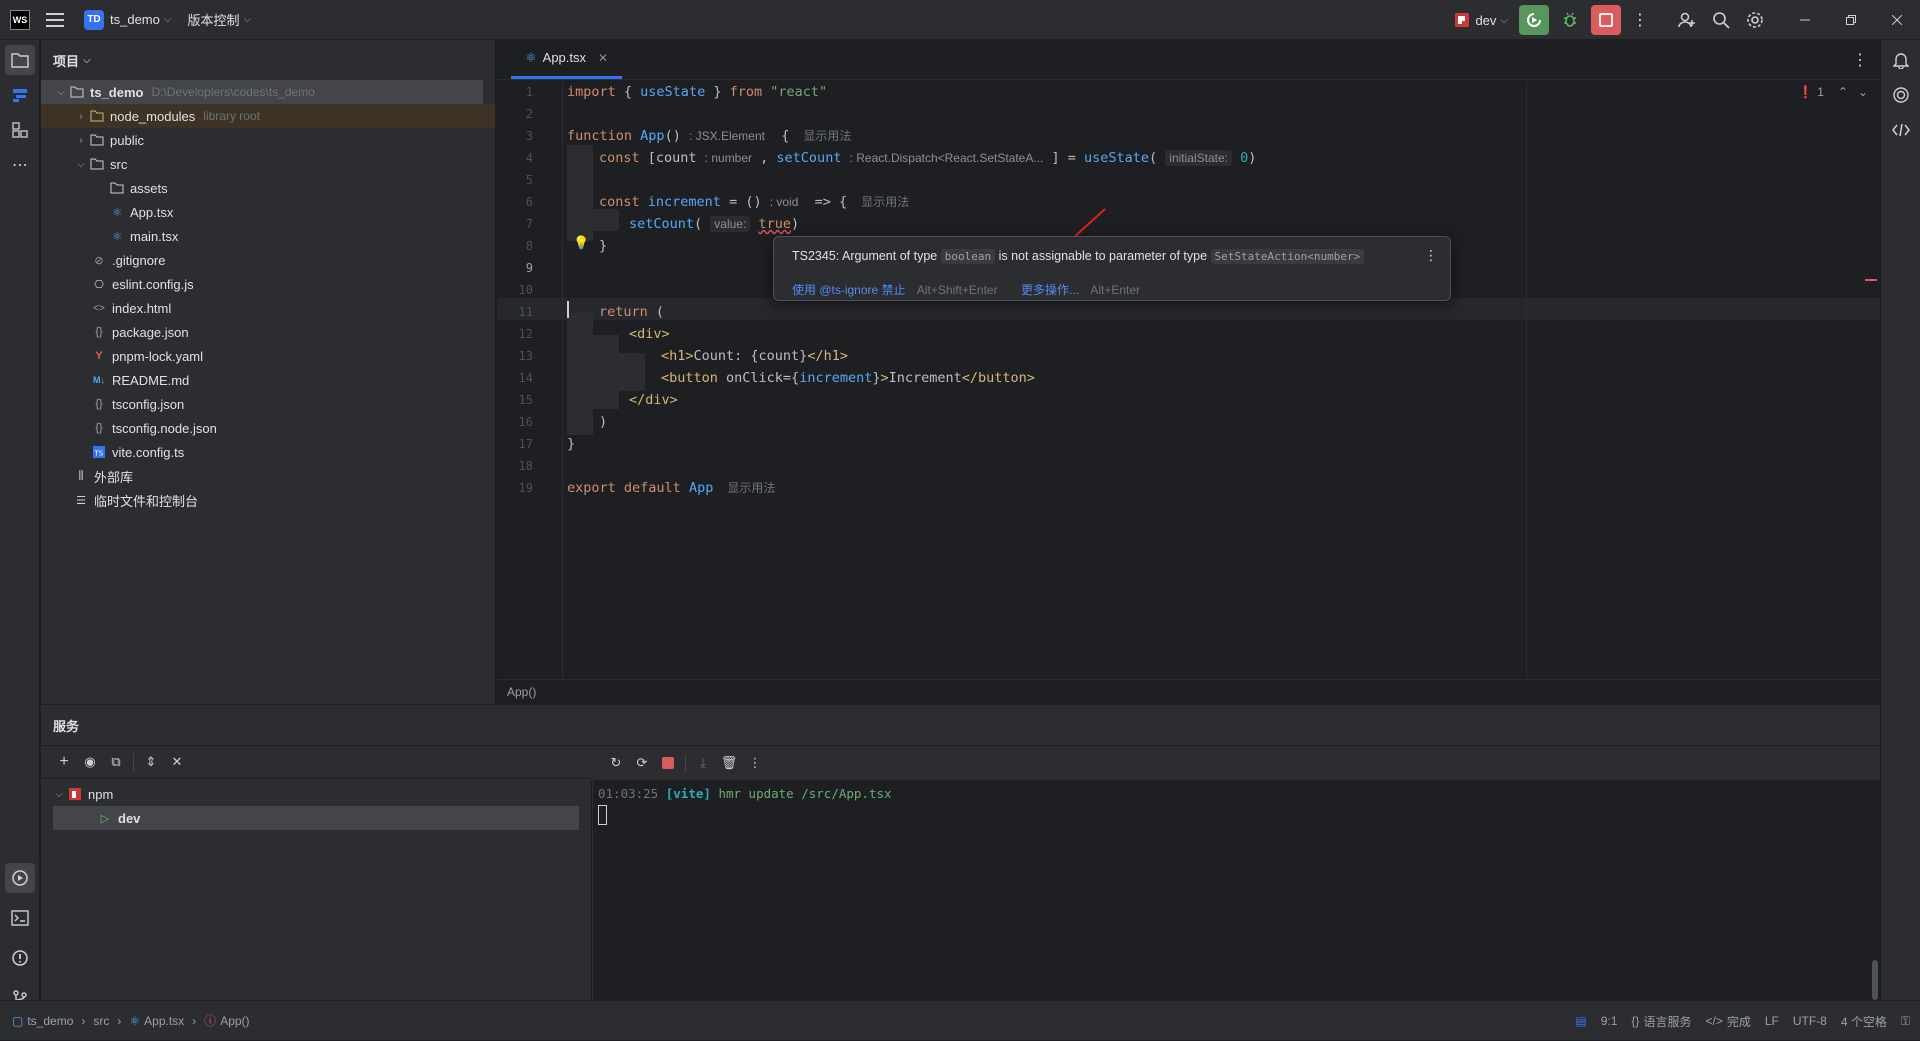 This screenshot has height=1041, width=1920. I want to click on lock-icon: ⚿, so click(1905, 1021).